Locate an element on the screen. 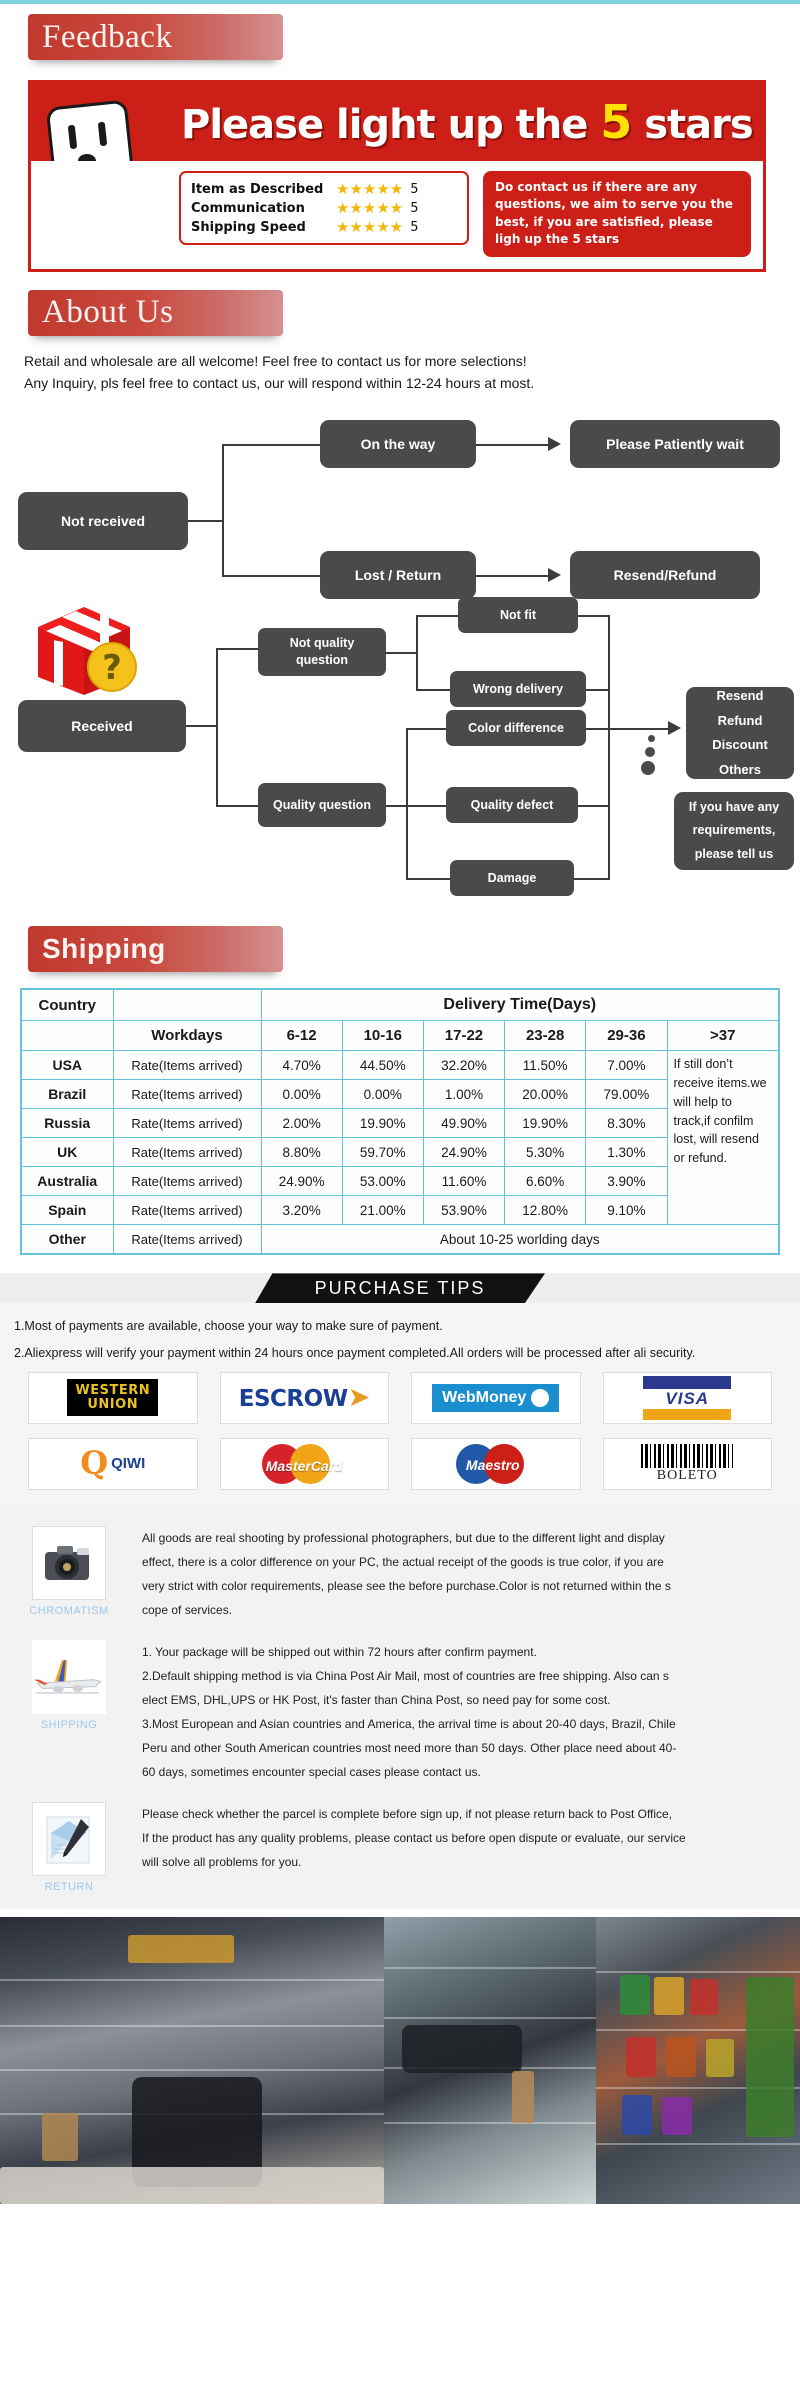 Image resolution: width=800 pixels, height=2387 pixels. photo-store-shelves-parts is located at coordinates (490, 2060).